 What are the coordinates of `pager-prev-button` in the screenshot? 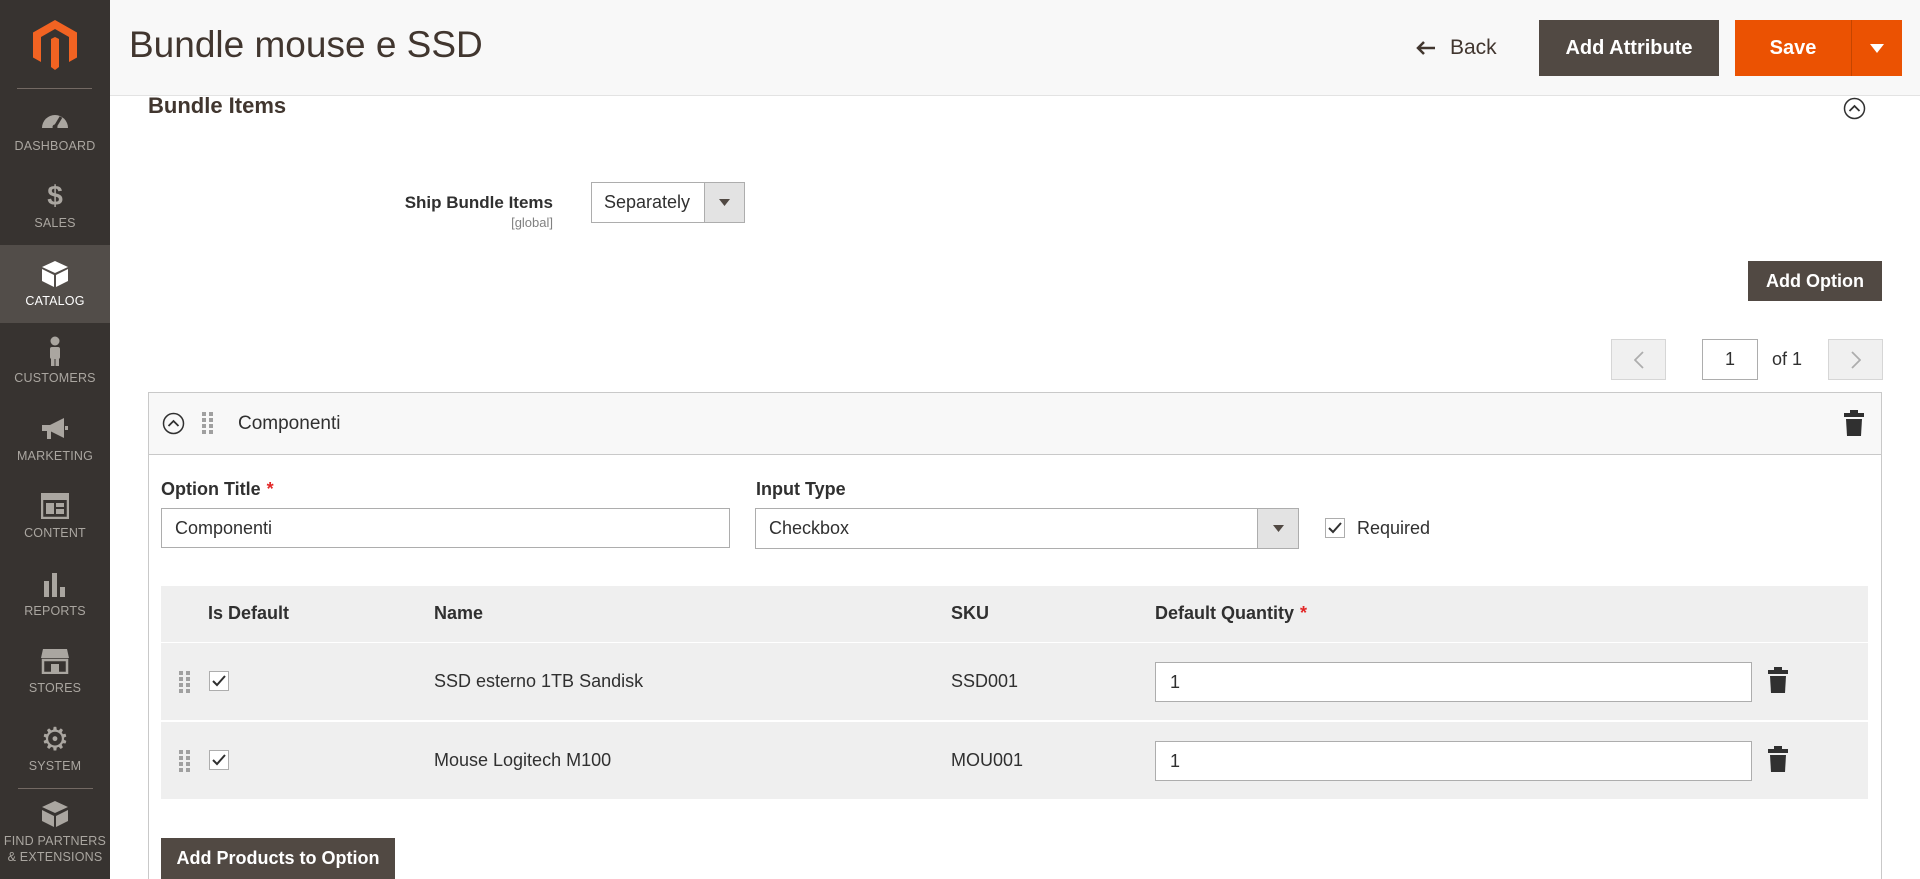 It's located at (1638, 359).